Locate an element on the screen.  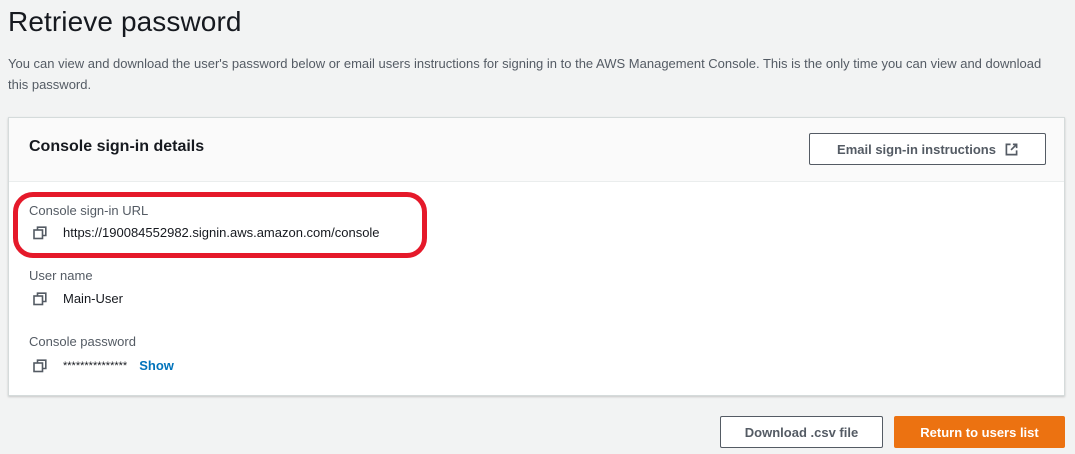
console-password-label: Console password is located at coordinates (82, 341).